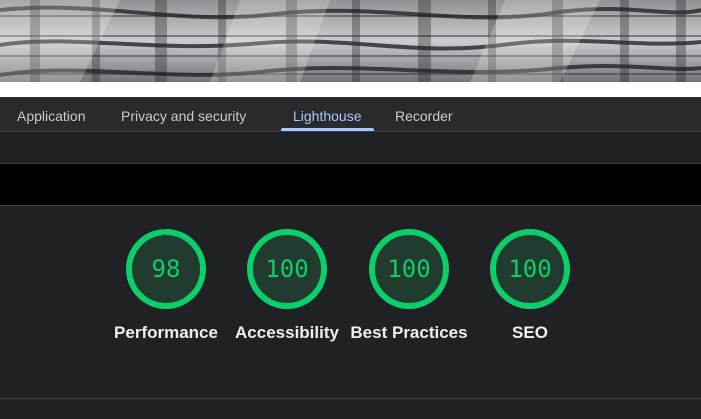 Image resolution: width=701 pixels, height=419 pixels. Describe the element at coordinates (350, 184) in the screenshot. I see `lighthouse-report-header` at that location.